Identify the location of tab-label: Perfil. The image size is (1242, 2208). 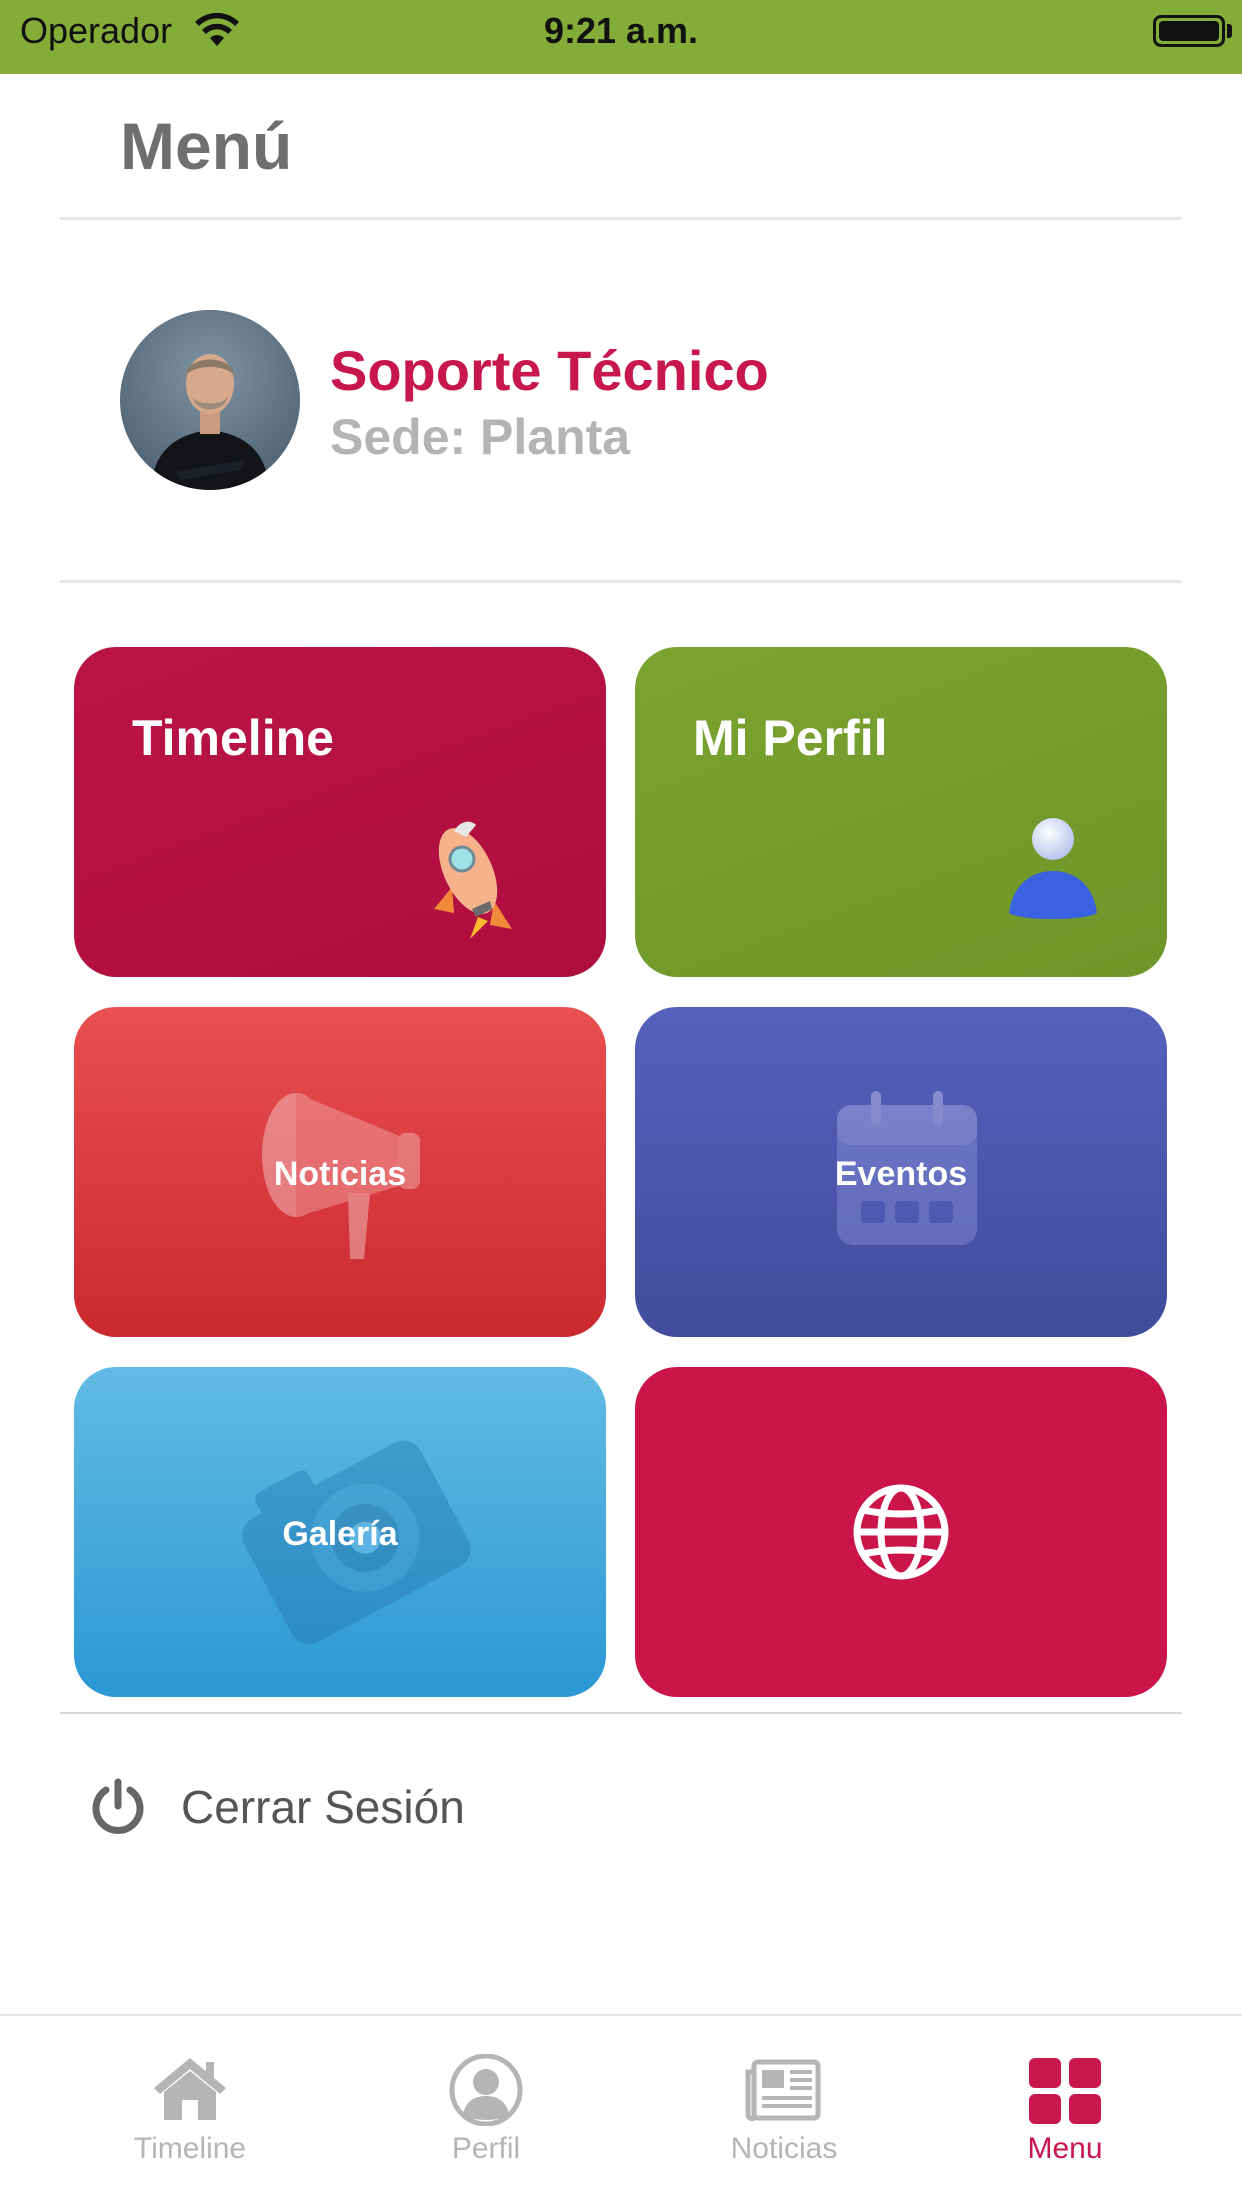
(486, 2148).